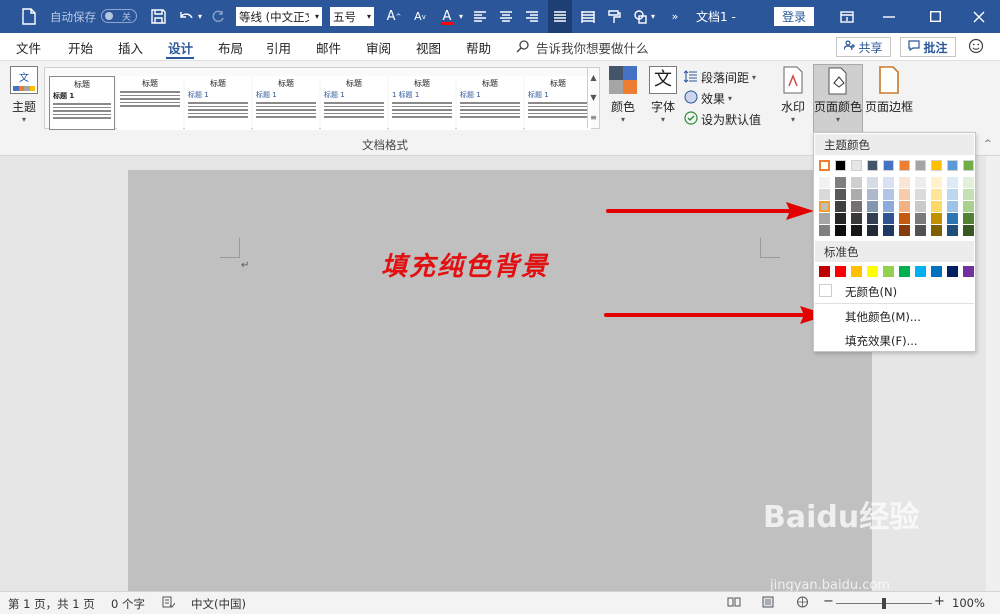 This screenshot has width=1000, height=614. Describe the element at coordinates (979, 16) in the screenshot. I see `close-icon` at that location.